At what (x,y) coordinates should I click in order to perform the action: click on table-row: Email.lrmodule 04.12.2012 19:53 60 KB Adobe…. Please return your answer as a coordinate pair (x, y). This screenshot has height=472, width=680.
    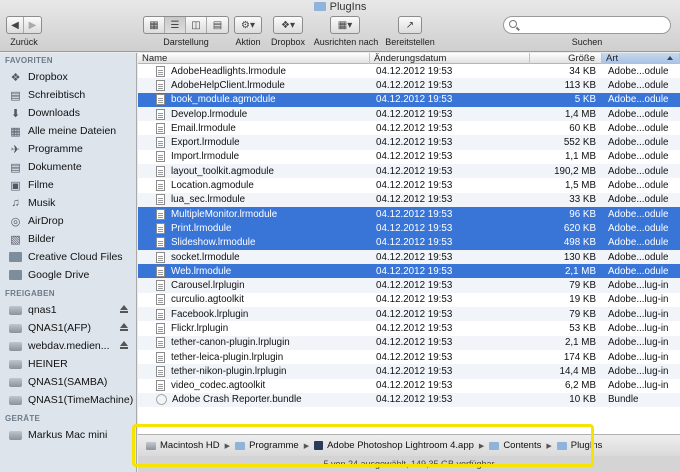
    Looking at the image, I should click on (409, 128).